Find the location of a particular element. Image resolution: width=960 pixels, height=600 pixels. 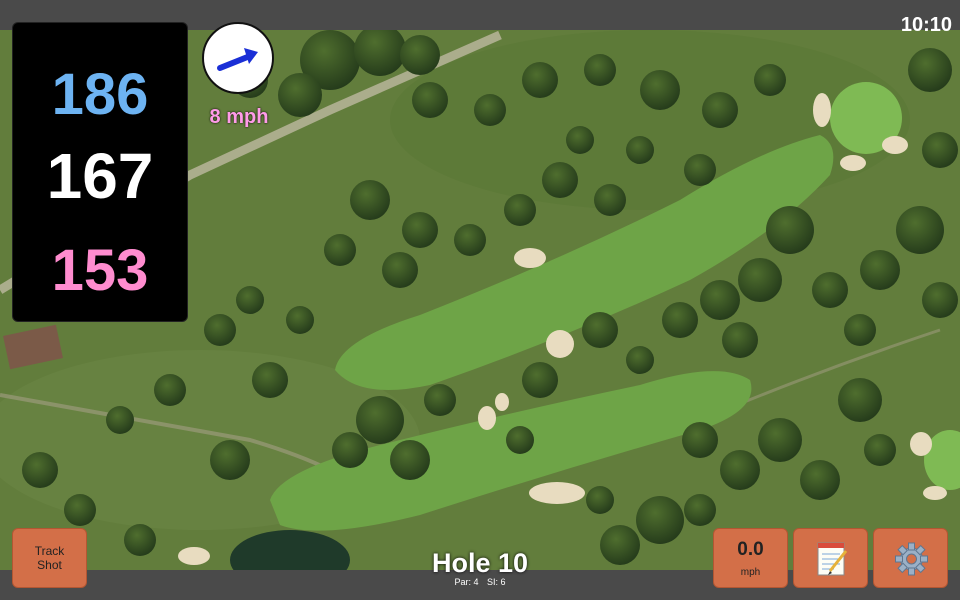

track-shot-label-line1: Track is located at coordinates (49, 551).